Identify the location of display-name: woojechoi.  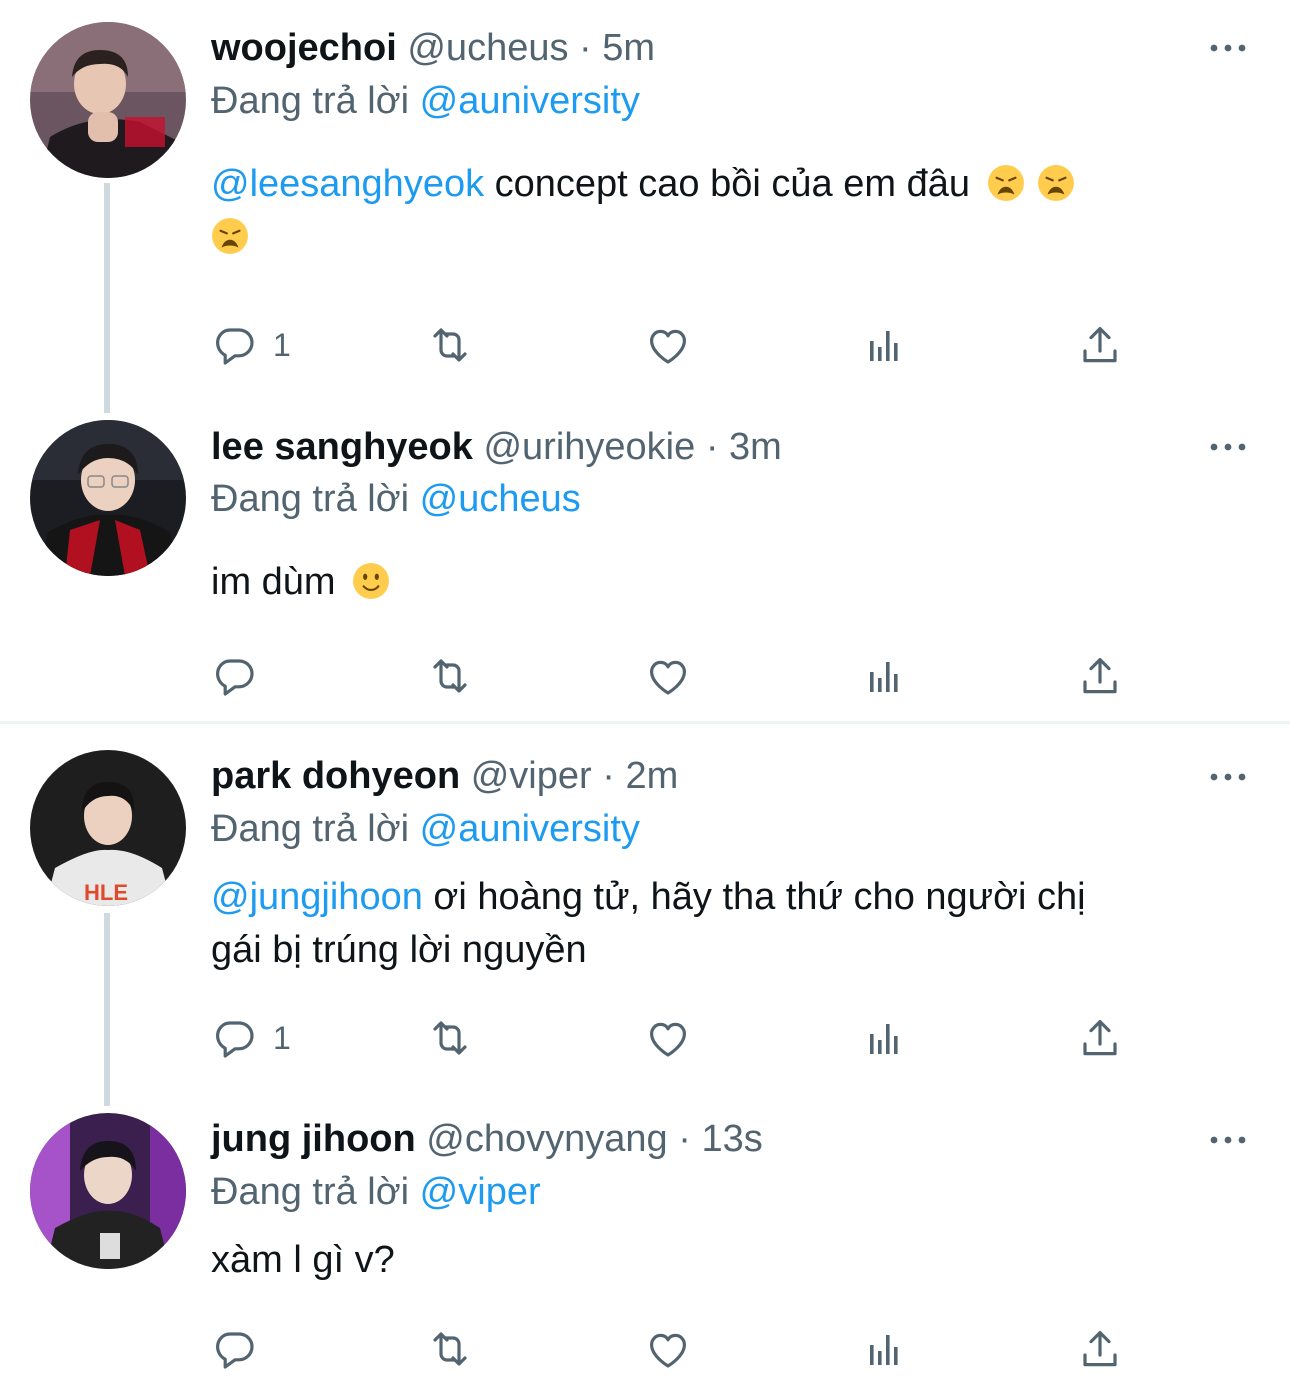
(304, 48).